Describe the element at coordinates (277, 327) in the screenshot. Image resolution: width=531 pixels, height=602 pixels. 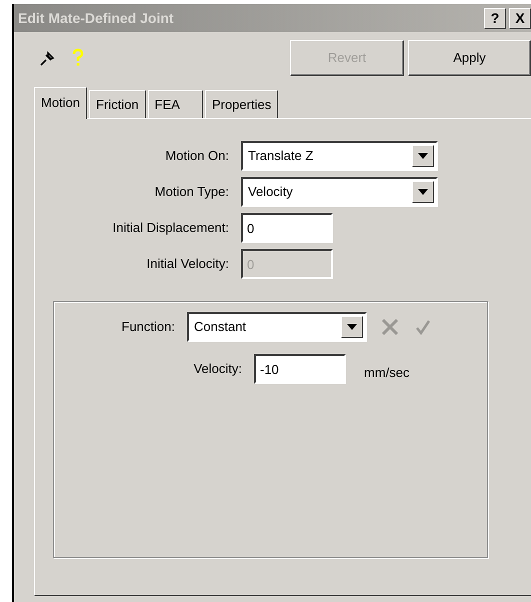
I see `function-dropdown: Constant` at that location.